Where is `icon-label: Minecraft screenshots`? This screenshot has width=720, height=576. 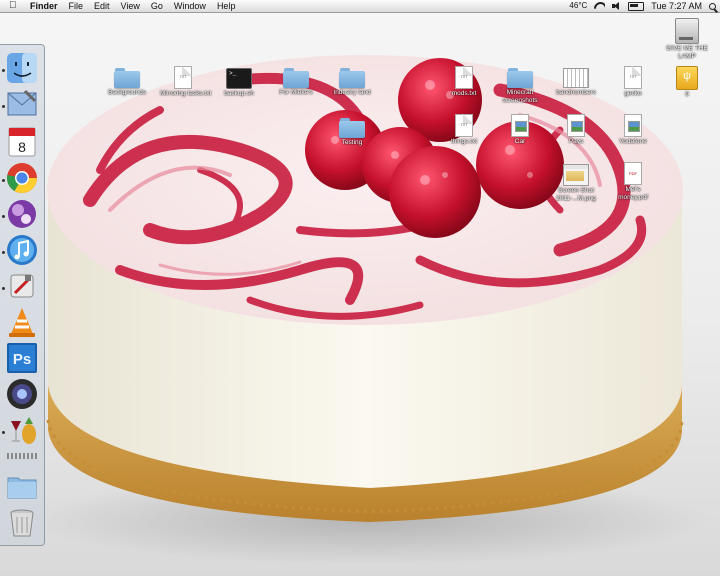 icon-label: Minecraft screenshots is located at coordinates (520, 96).